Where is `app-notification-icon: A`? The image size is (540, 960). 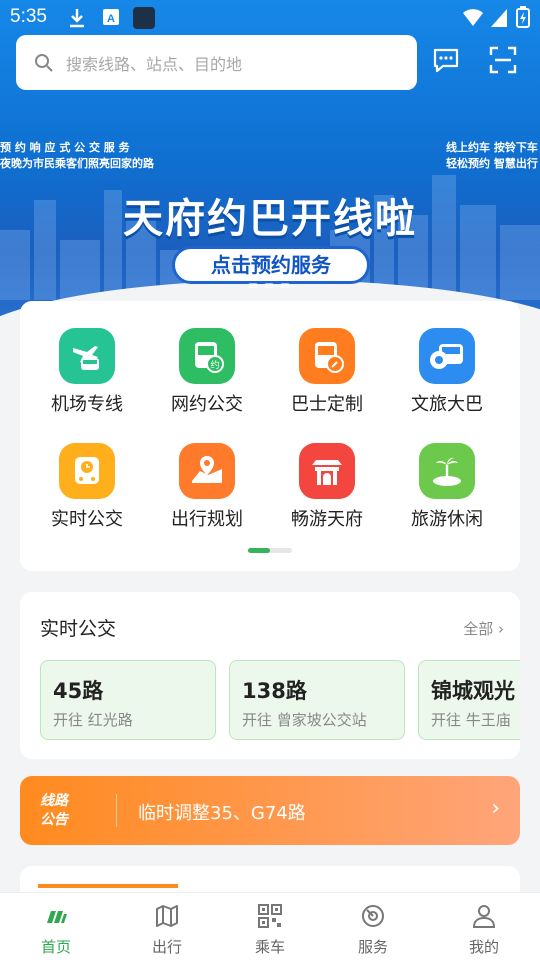
app-notification-icon: A is located at coordinates (111, 17).